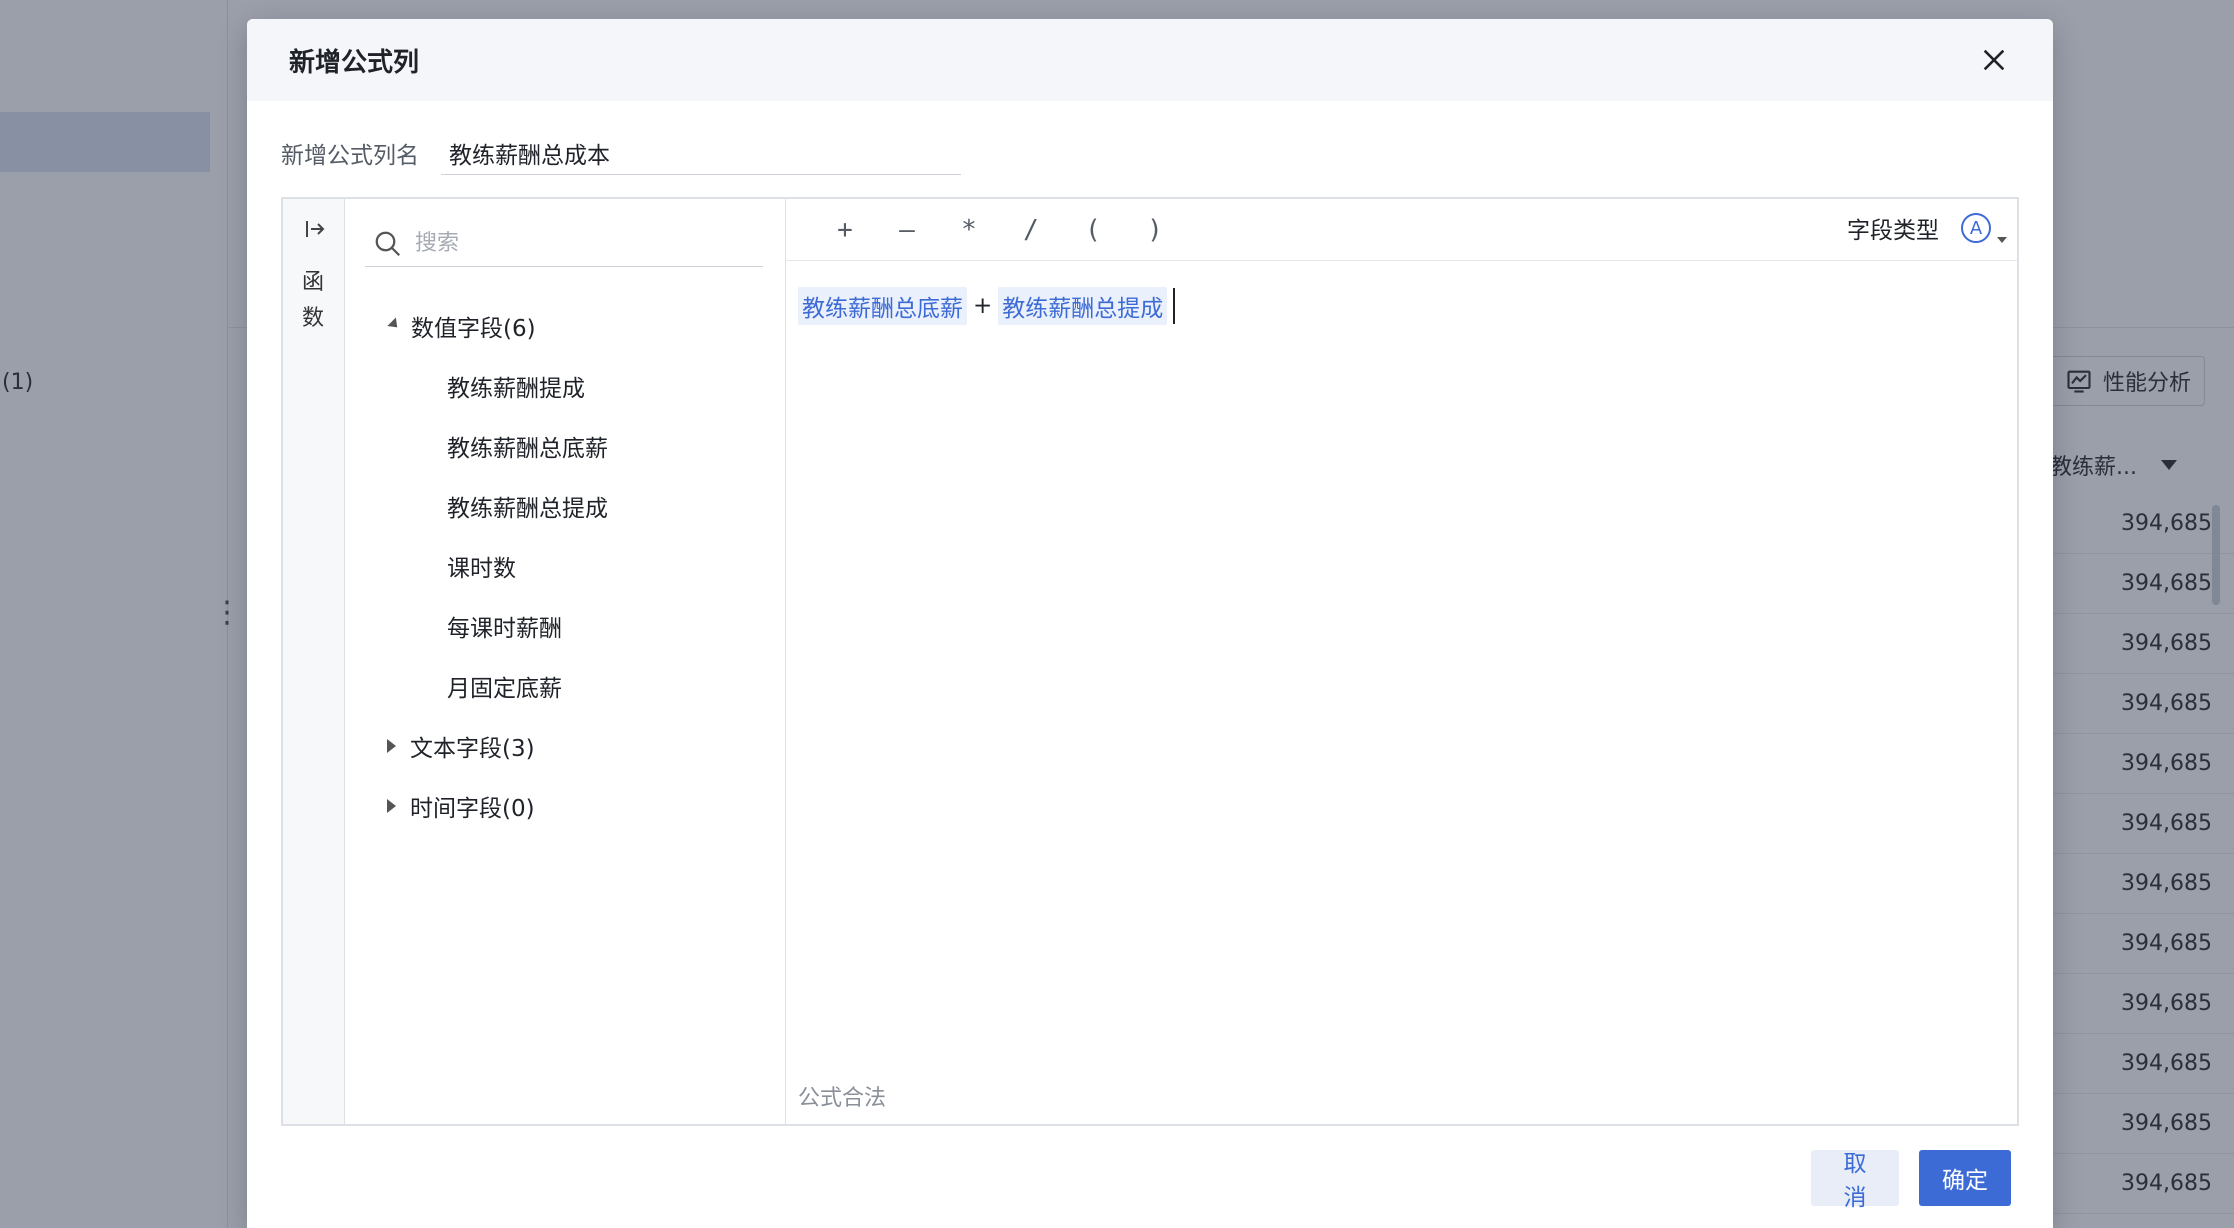  I want to click on field-group-label: 数值字段(6), so click(473, 329).